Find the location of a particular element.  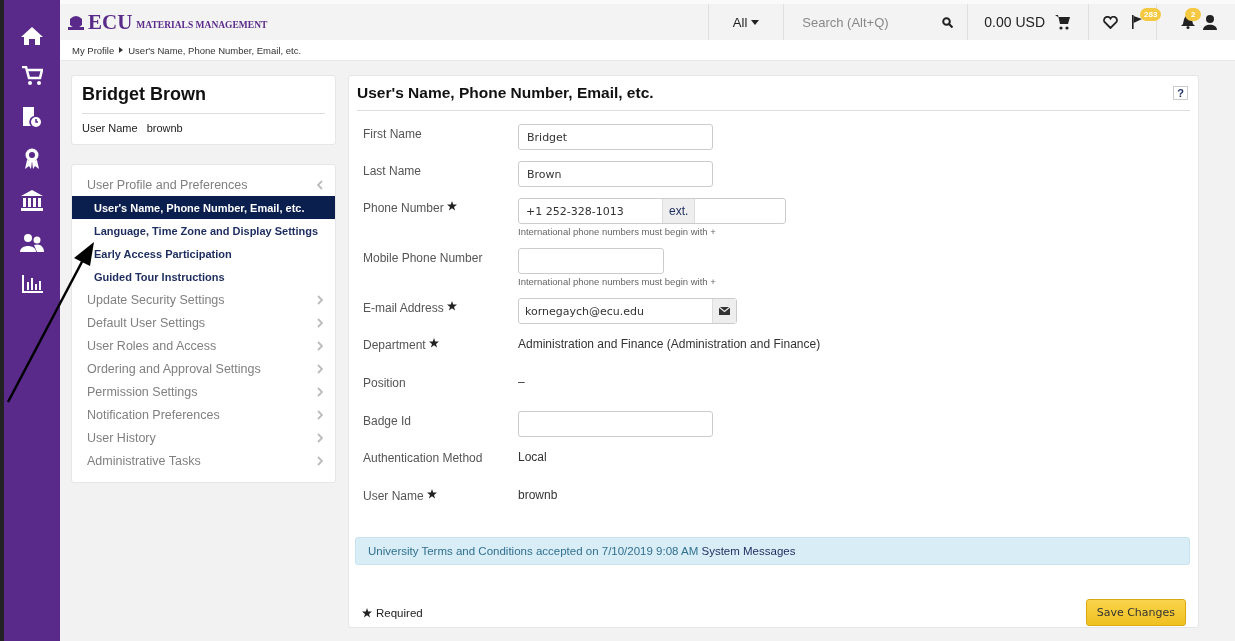

required-star-icon is located at coordinates (367, 612).